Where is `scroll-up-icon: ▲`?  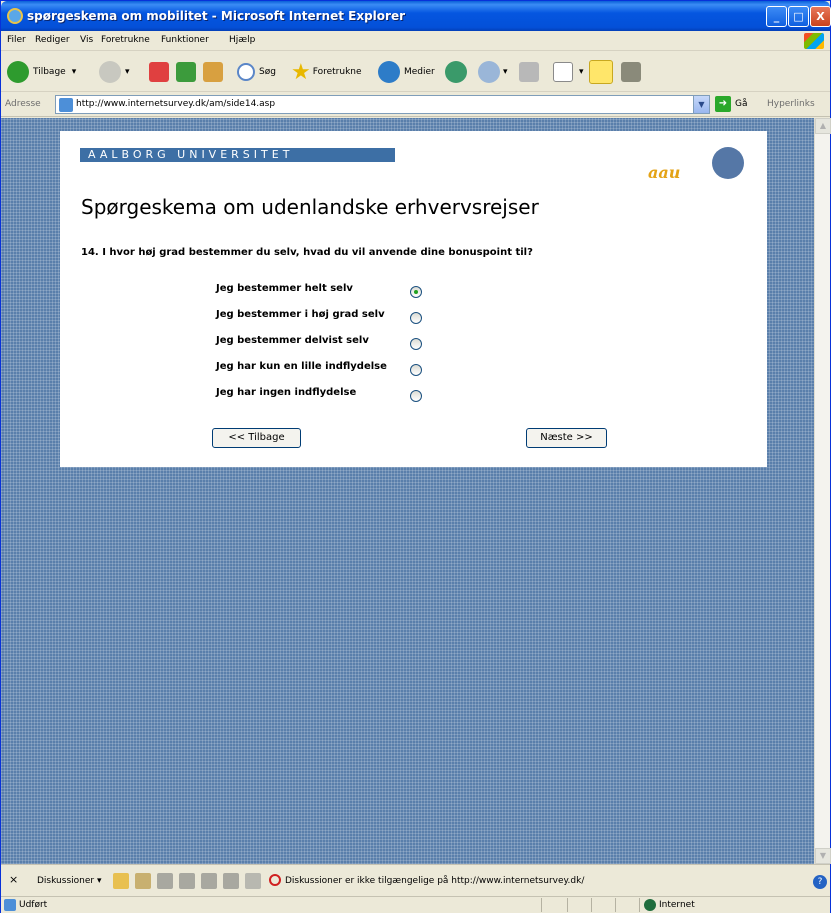 scroll-up-icon: ▲ is located at coordinates (823, 126).